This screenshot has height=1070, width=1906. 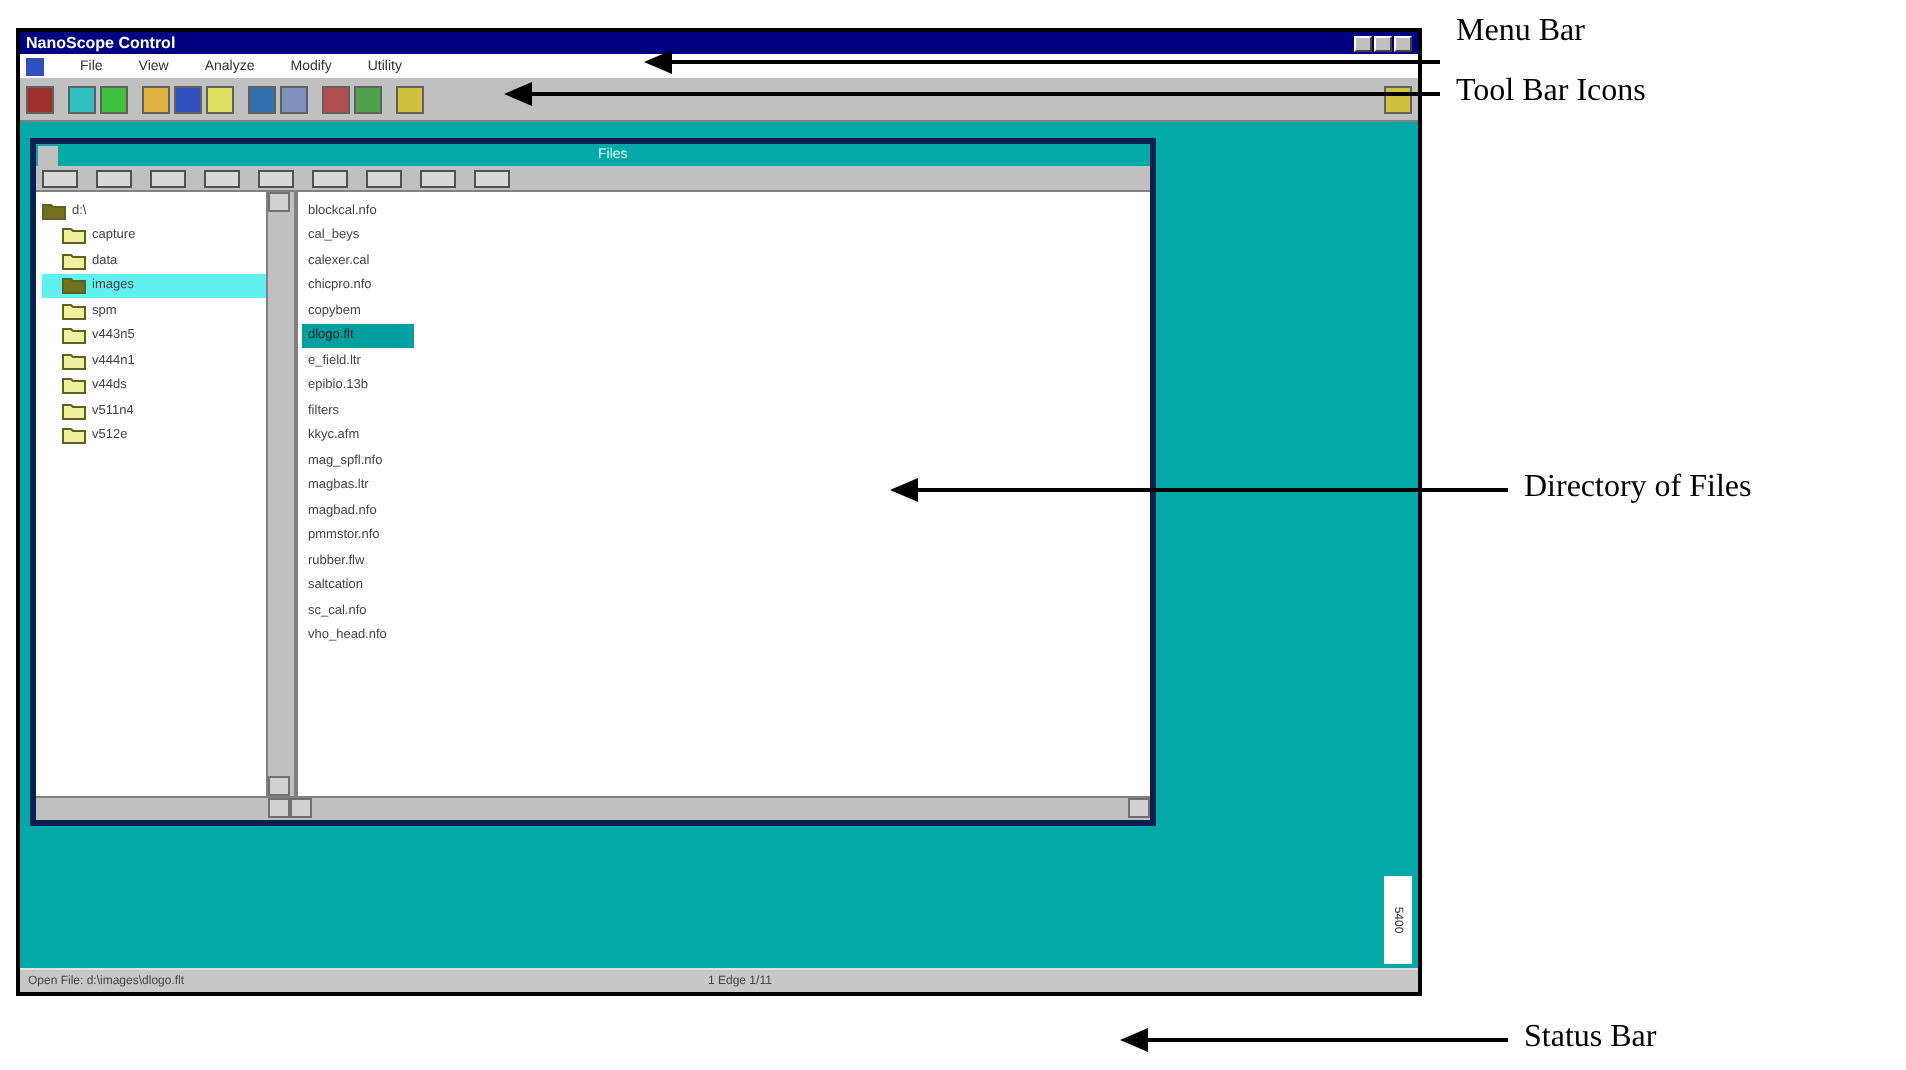 What do you see at coordinates (1638, 488) in the screenshot?
I see `callout-label: Directory of Files` at bounding box center [1638, 488].